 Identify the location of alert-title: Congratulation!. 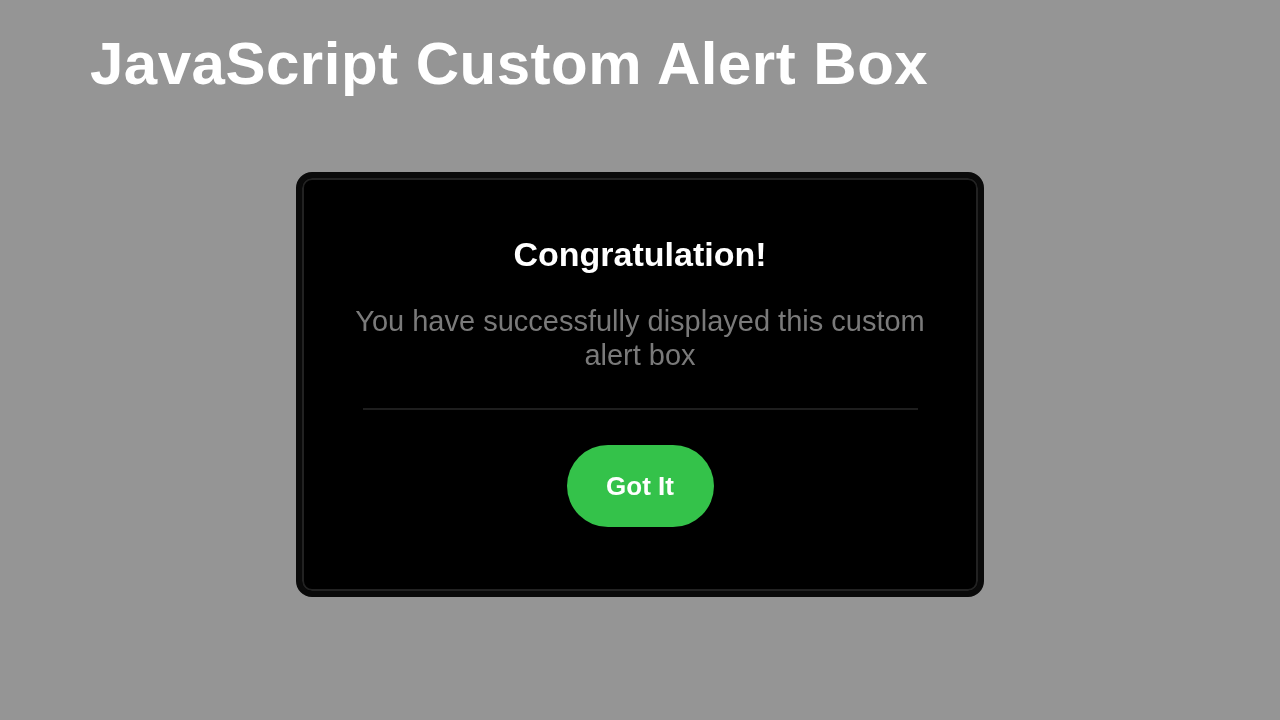
(640, 254).